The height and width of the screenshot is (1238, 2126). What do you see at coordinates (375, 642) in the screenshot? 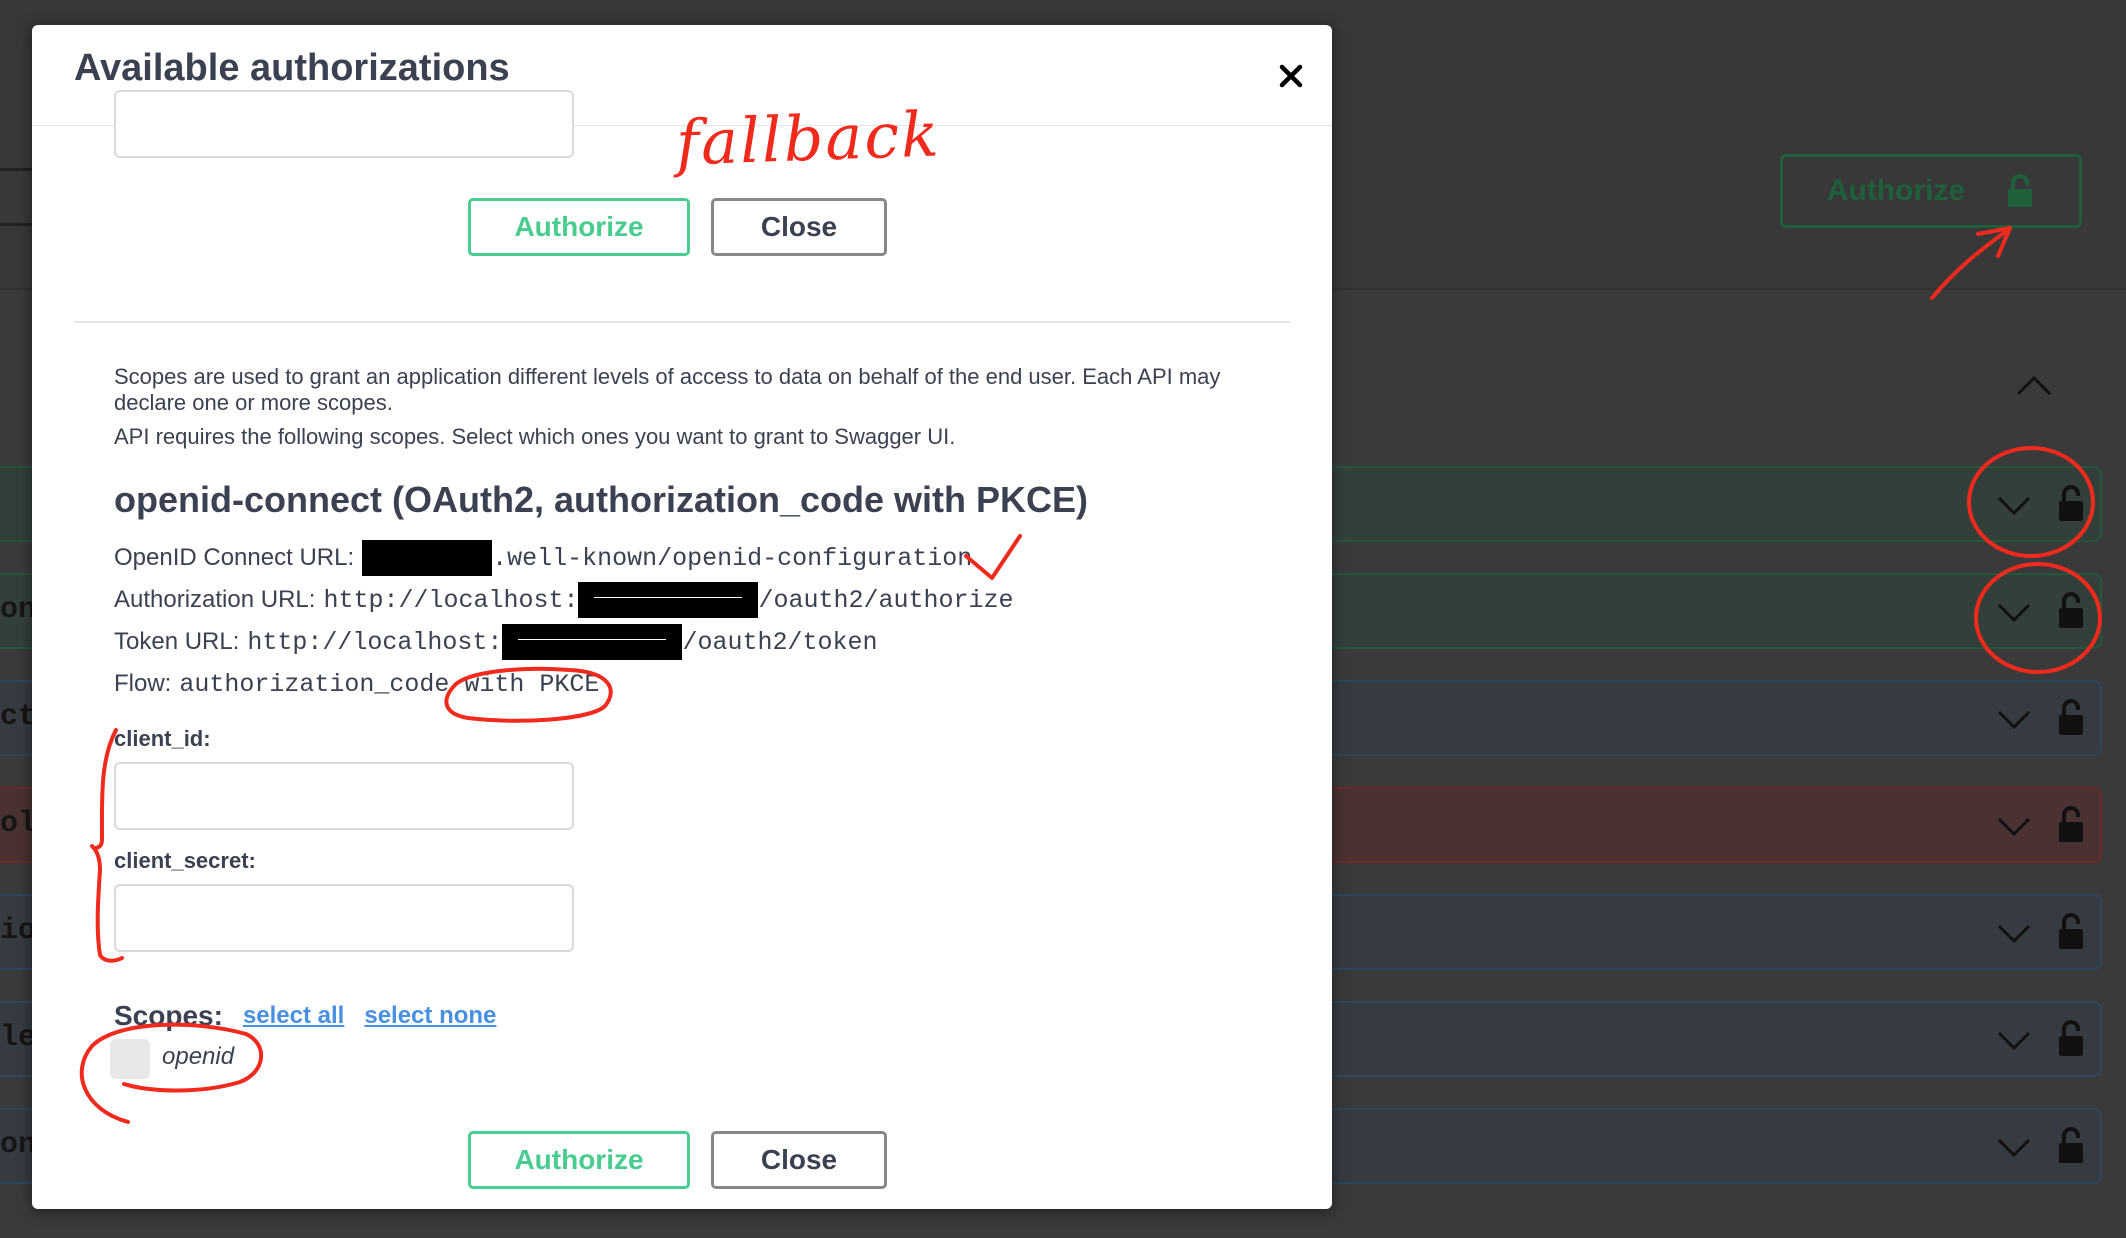
I see `token-url-prefix: http://localhost:` at bounding box center [375, 642].